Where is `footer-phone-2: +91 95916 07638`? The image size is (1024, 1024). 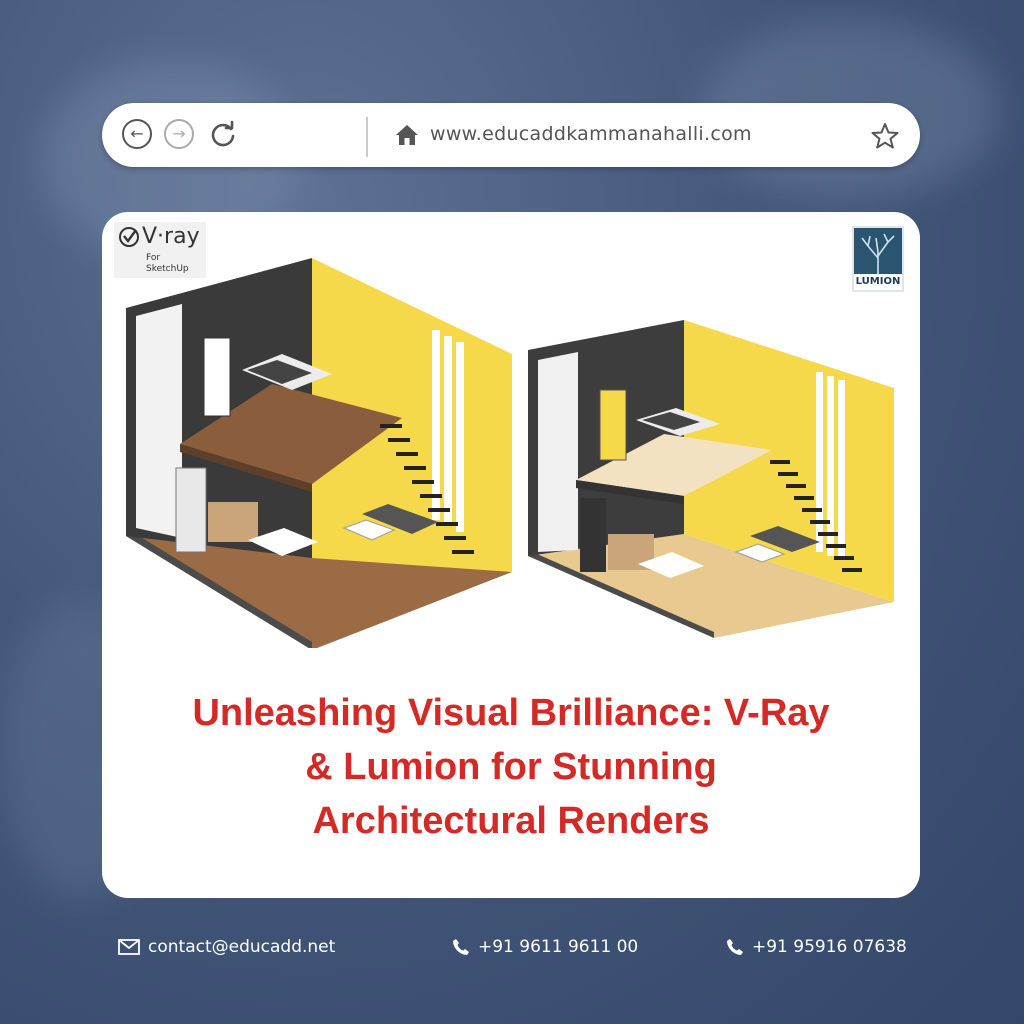
footer-phone-2: +91 95916 07638 is located at coordinates (816, 947).